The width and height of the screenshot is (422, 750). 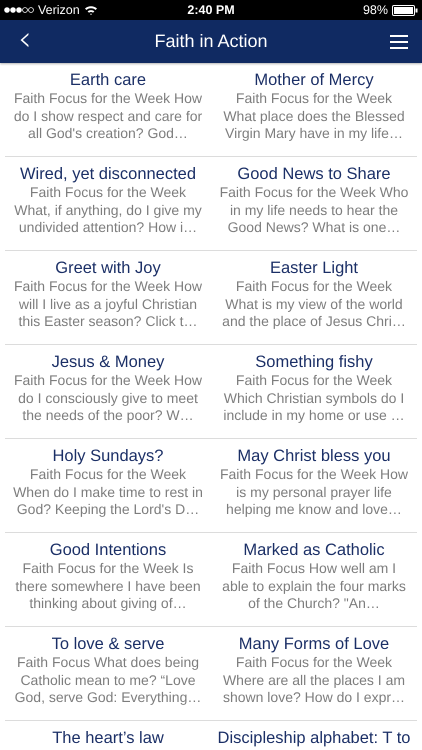 I want to click on article-title: Easter Light, so click(x=314, y=268).